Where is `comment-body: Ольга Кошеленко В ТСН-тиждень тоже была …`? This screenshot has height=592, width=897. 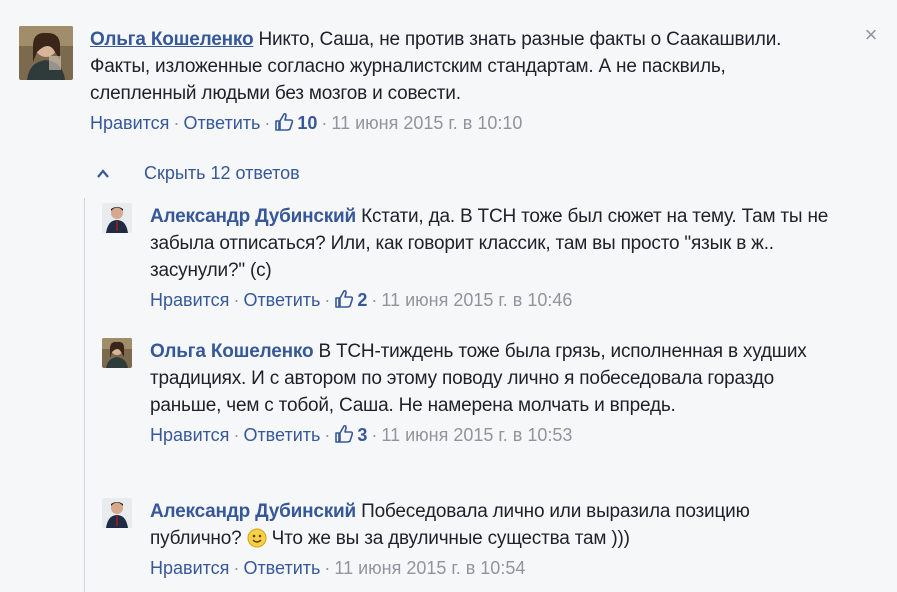 comment-body: Ольга Кошеленко В ТСН-тиждень тоже была … is located at coordinates (495, 394).